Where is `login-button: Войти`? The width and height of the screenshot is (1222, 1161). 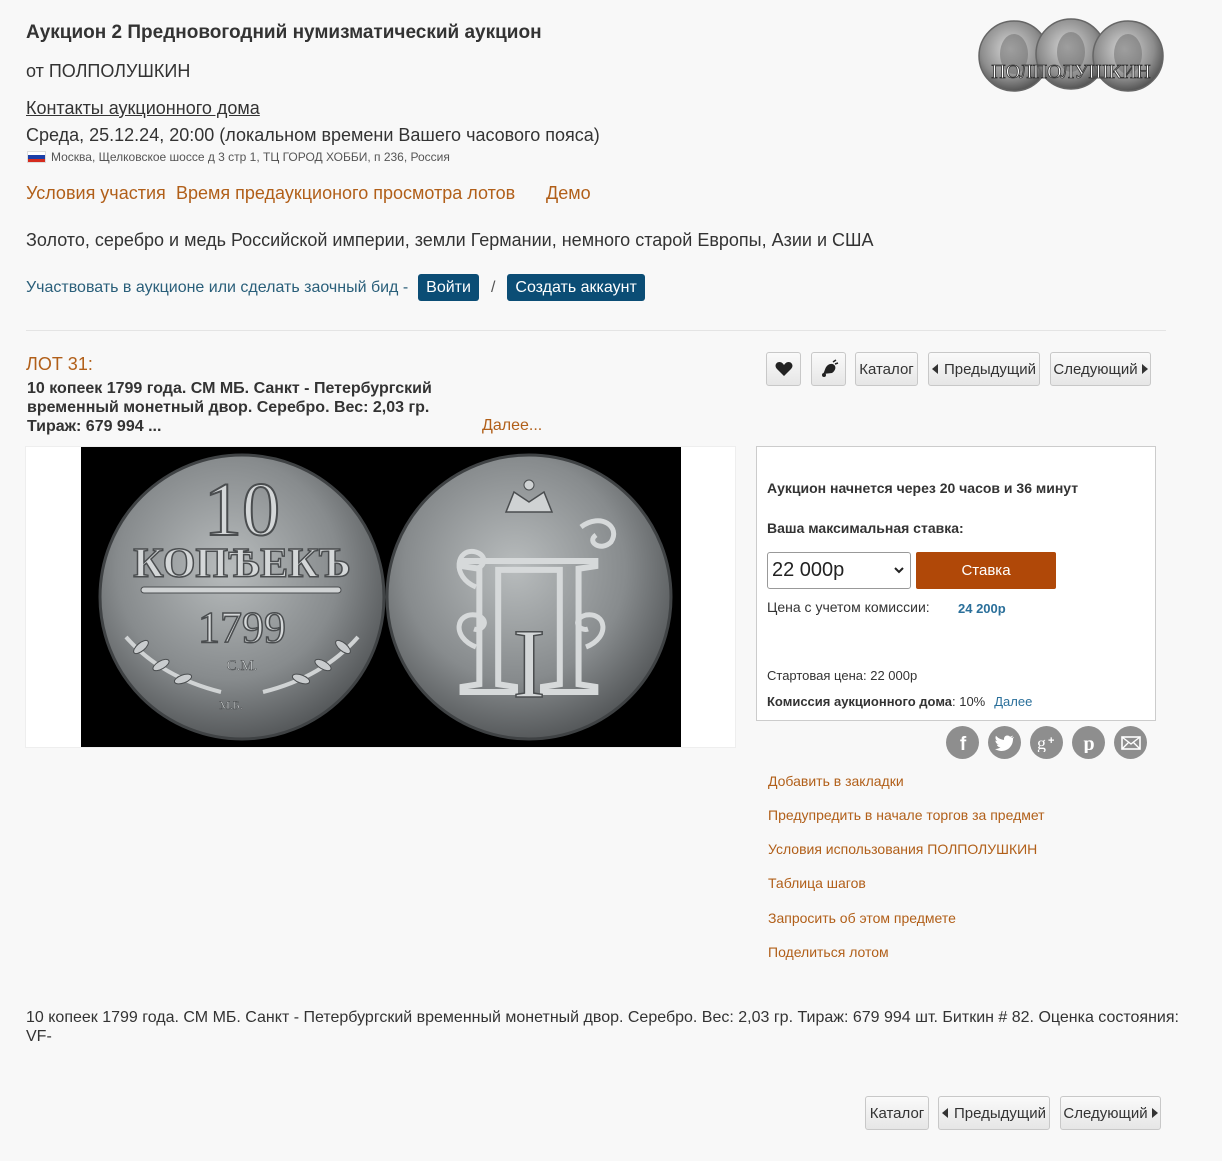 login-button: Войти is located at coordinates (448, 287).